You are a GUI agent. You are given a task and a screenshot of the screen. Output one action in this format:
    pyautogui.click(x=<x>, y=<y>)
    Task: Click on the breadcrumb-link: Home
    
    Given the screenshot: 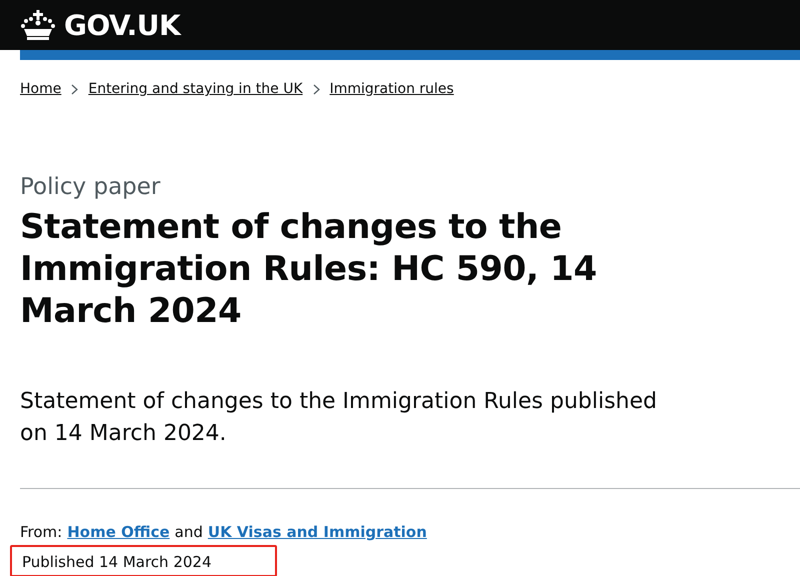 What is the action you would take?
    pyautogui.click(x=41, y=89)
    